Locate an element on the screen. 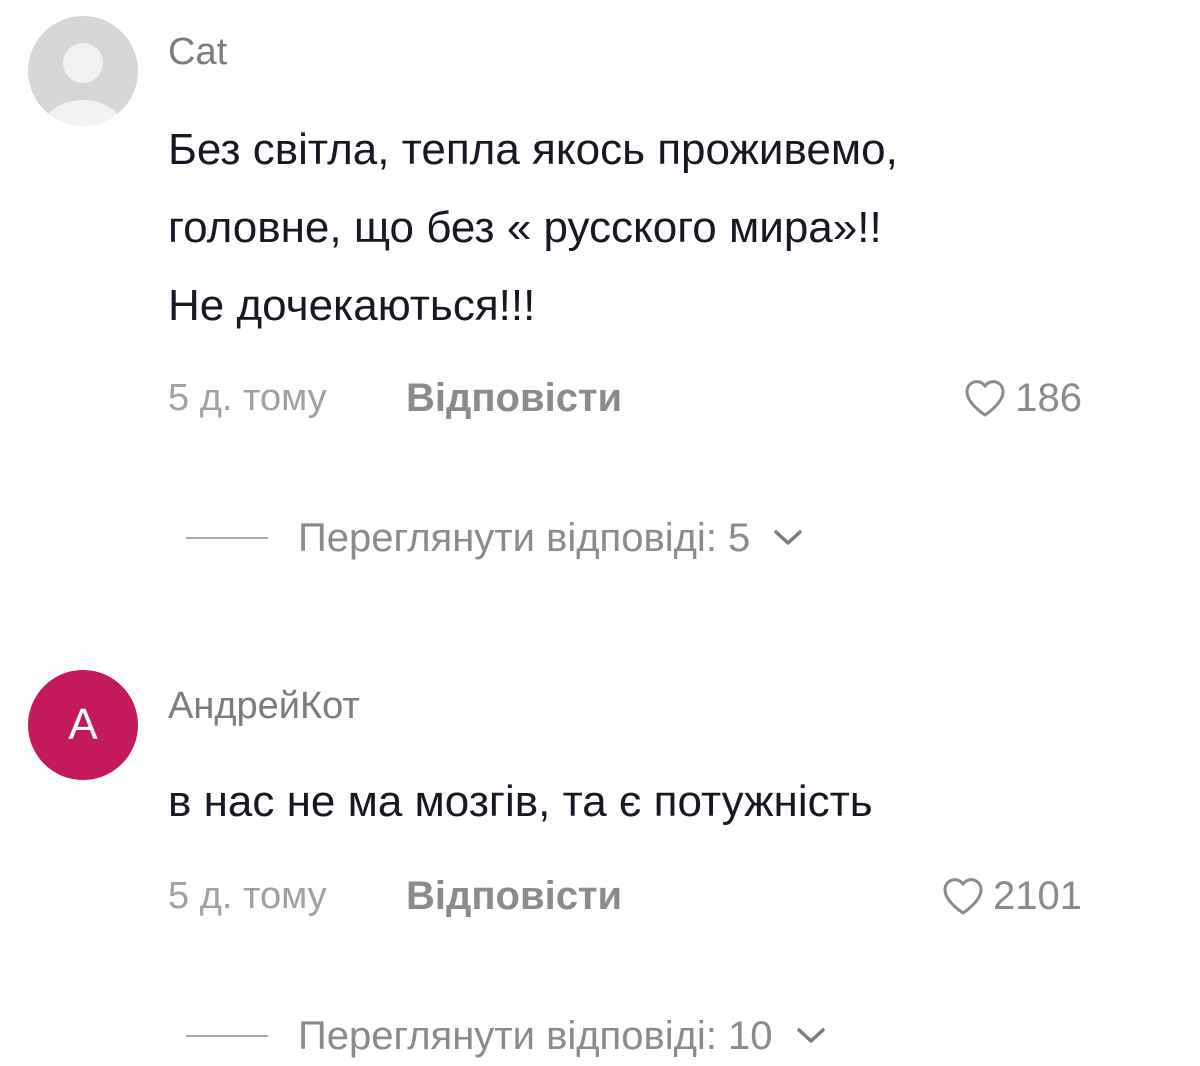 The width and height of the screenshot is (1200, 1066). comment-text-line: в нас не ма мозгів, та є потужність is located at coordinates (520, 801).